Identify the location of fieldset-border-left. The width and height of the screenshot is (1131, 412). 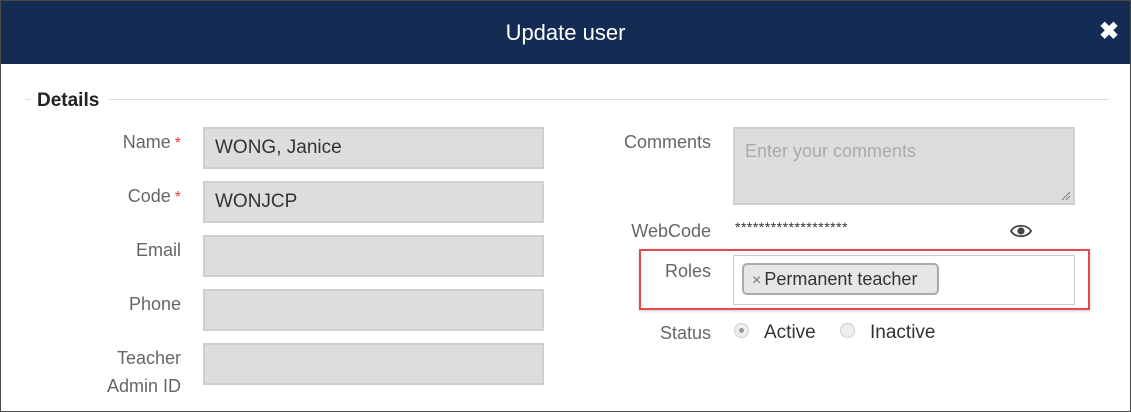
(28, 99).